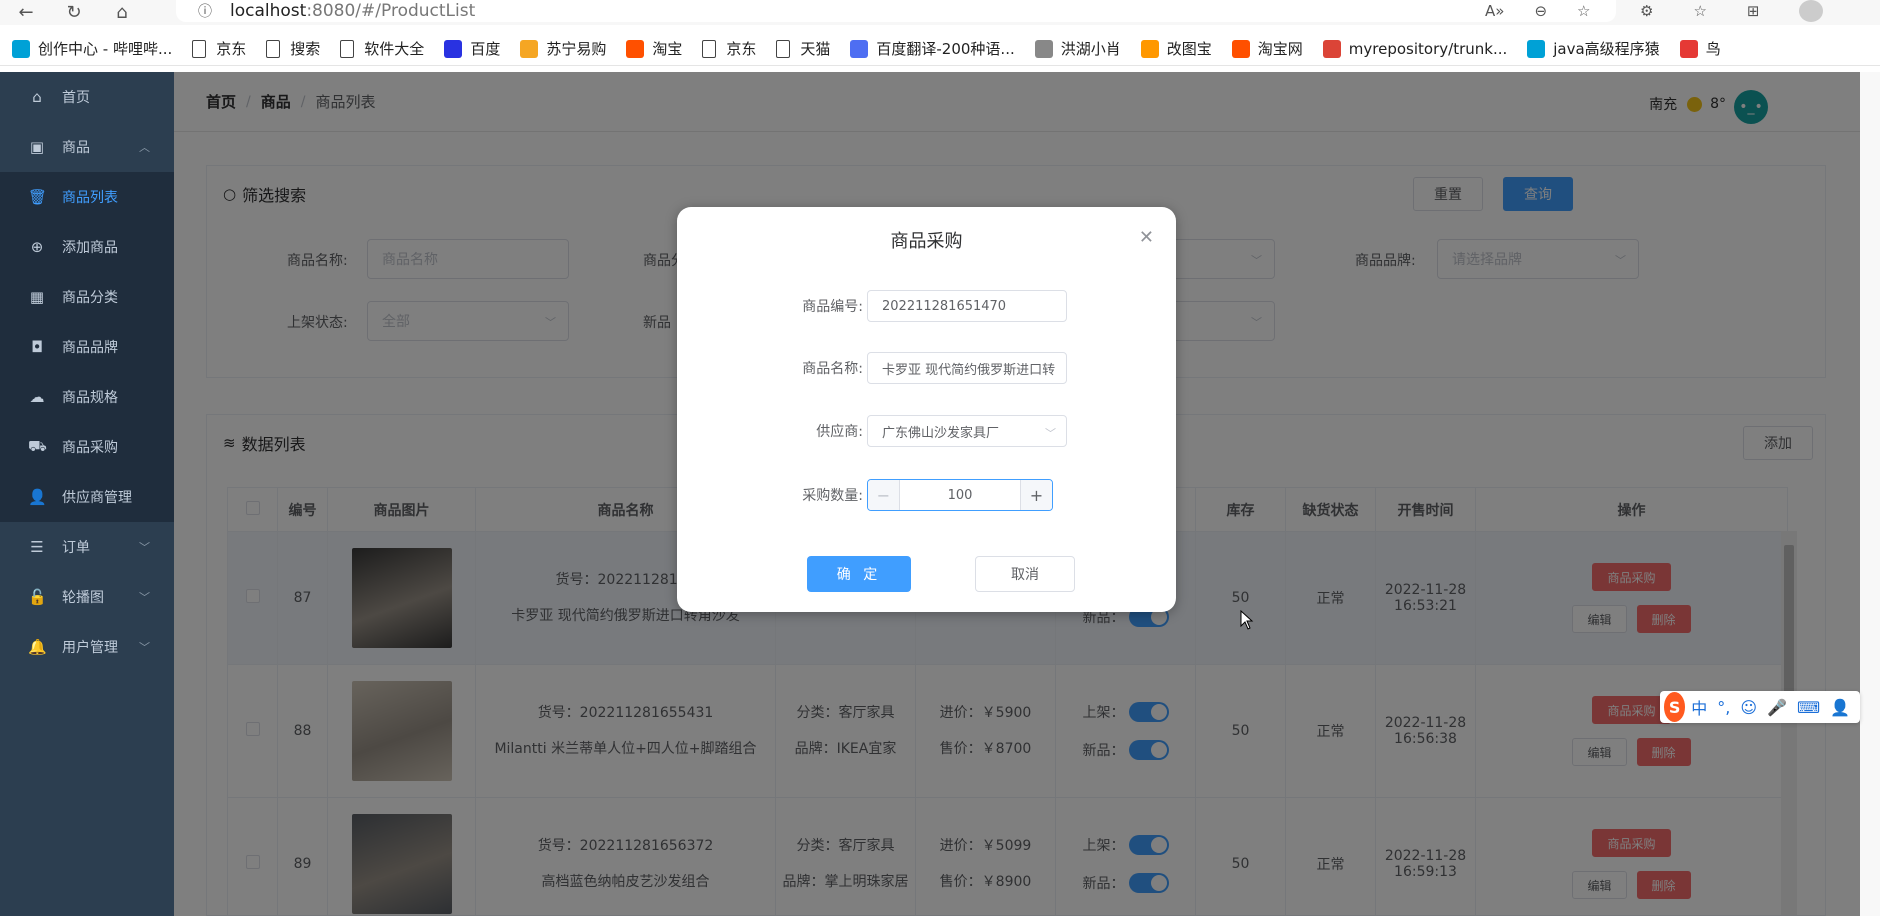 Image resolution: width=1880 pixels, height=916 pixels. What do you see at coordinates (741, 49) in the screenshot?
I see `bookmark-label: 京东` at bounding box center [741, 49].